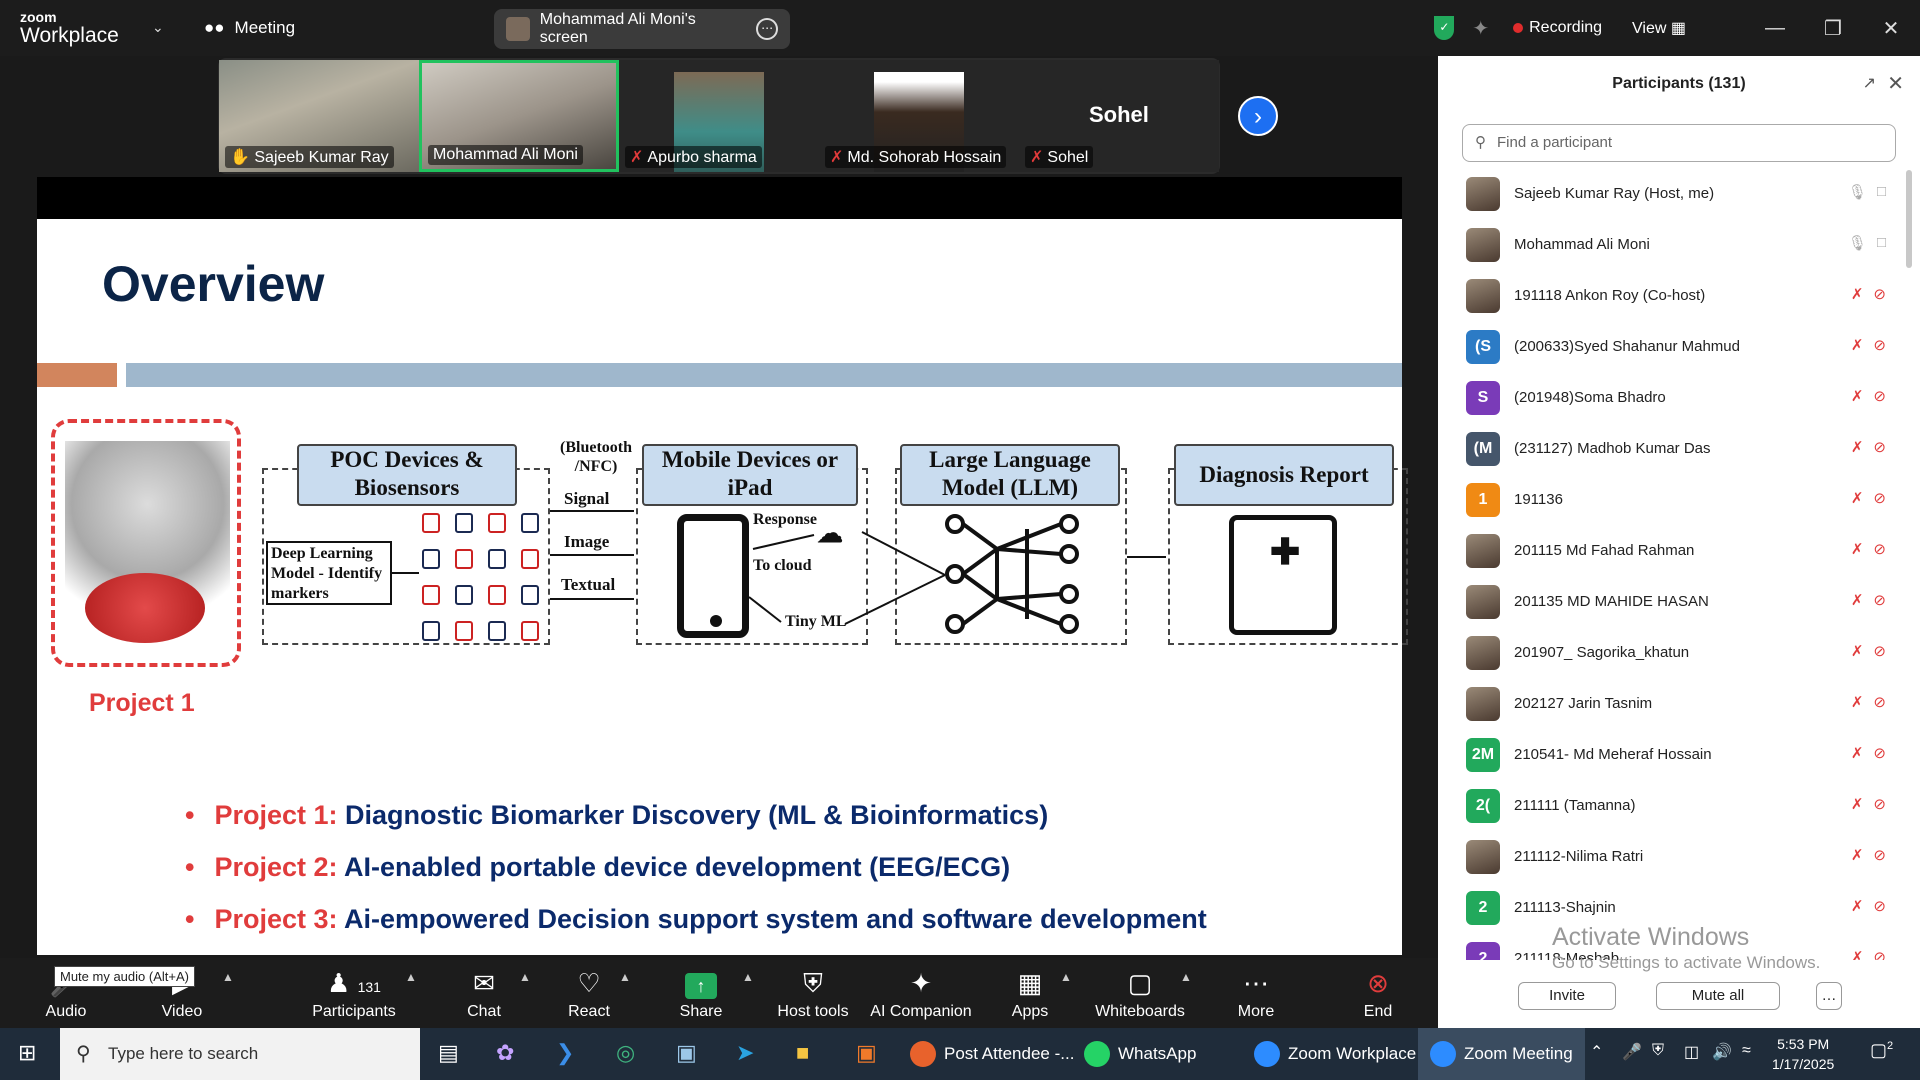 The height and width of the screenshot is (1080, 1920). Describe the element at coordinates (1691, 1052) in the screenshot. I see `battery-icon: ◫` at that location.